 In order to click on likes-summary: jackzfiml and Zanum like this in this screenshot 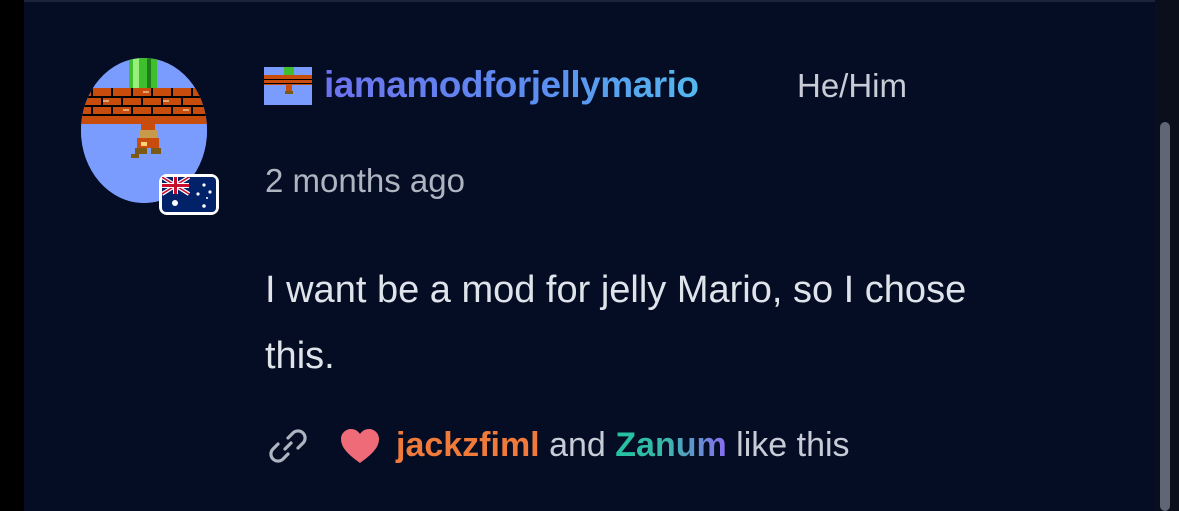, I will do `click(623, 445)`.